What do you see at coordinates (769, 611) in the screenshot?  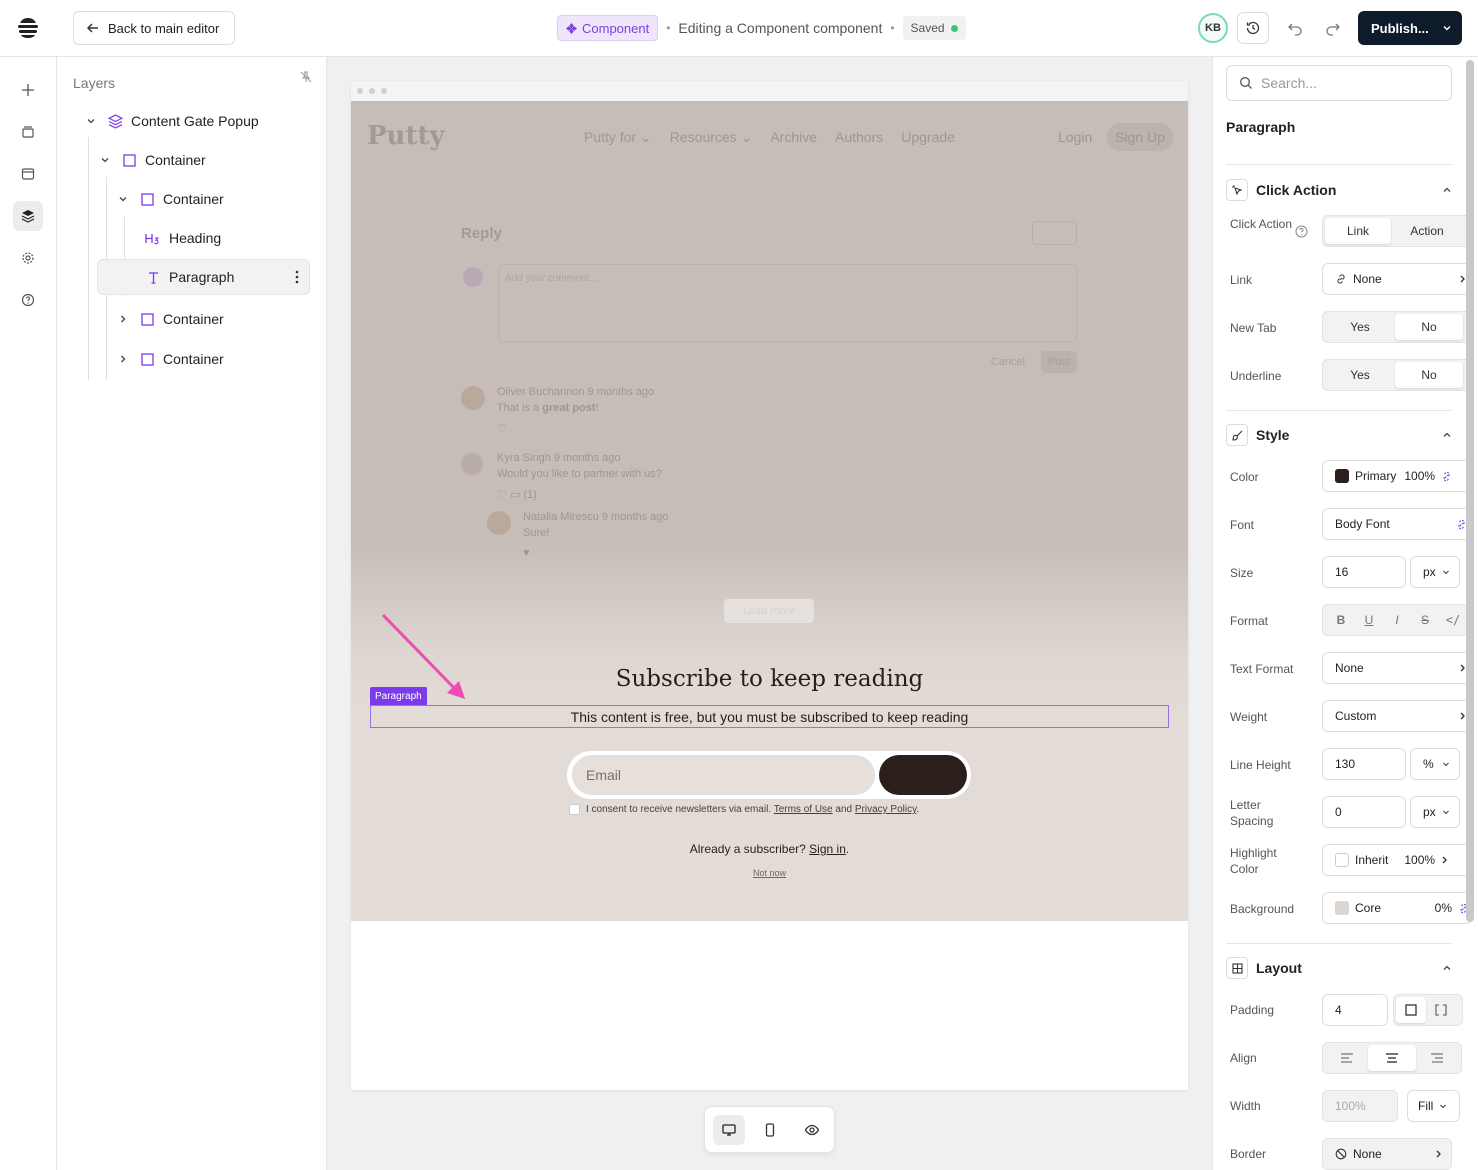 I see `load-more-button: Load more` at bounding box center [769, 611].